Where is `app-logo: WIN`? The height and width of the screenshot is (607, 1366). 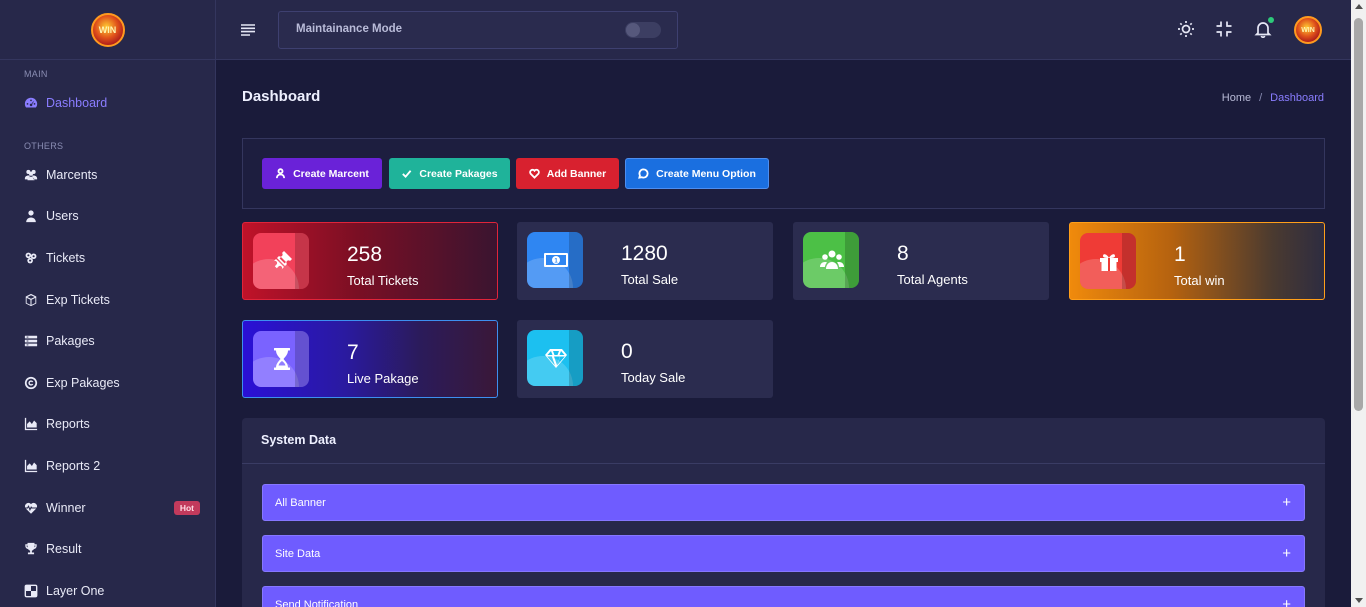 app-logo: WIN is located at coordinates (107, 29).